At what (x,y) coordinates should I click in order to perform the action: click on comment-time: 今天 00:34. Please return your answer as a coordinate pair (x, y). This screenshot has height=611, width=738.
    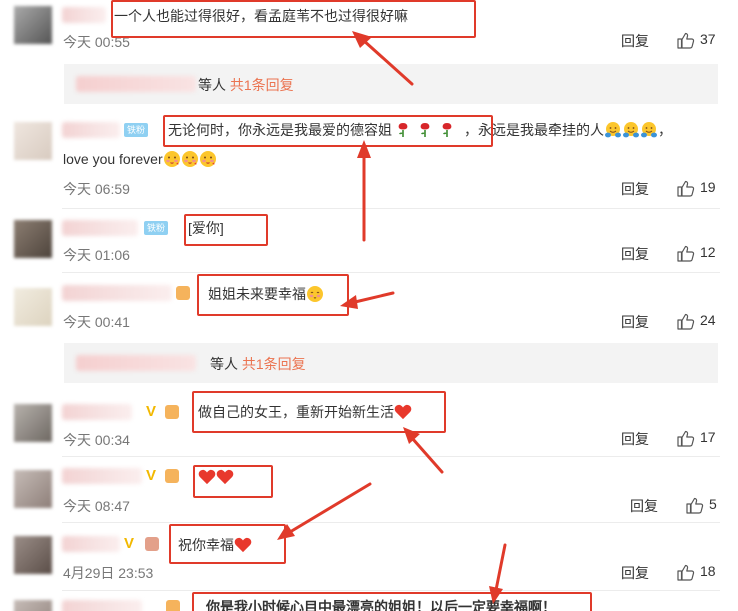
    Looking at the image, I should click on (96, 440).